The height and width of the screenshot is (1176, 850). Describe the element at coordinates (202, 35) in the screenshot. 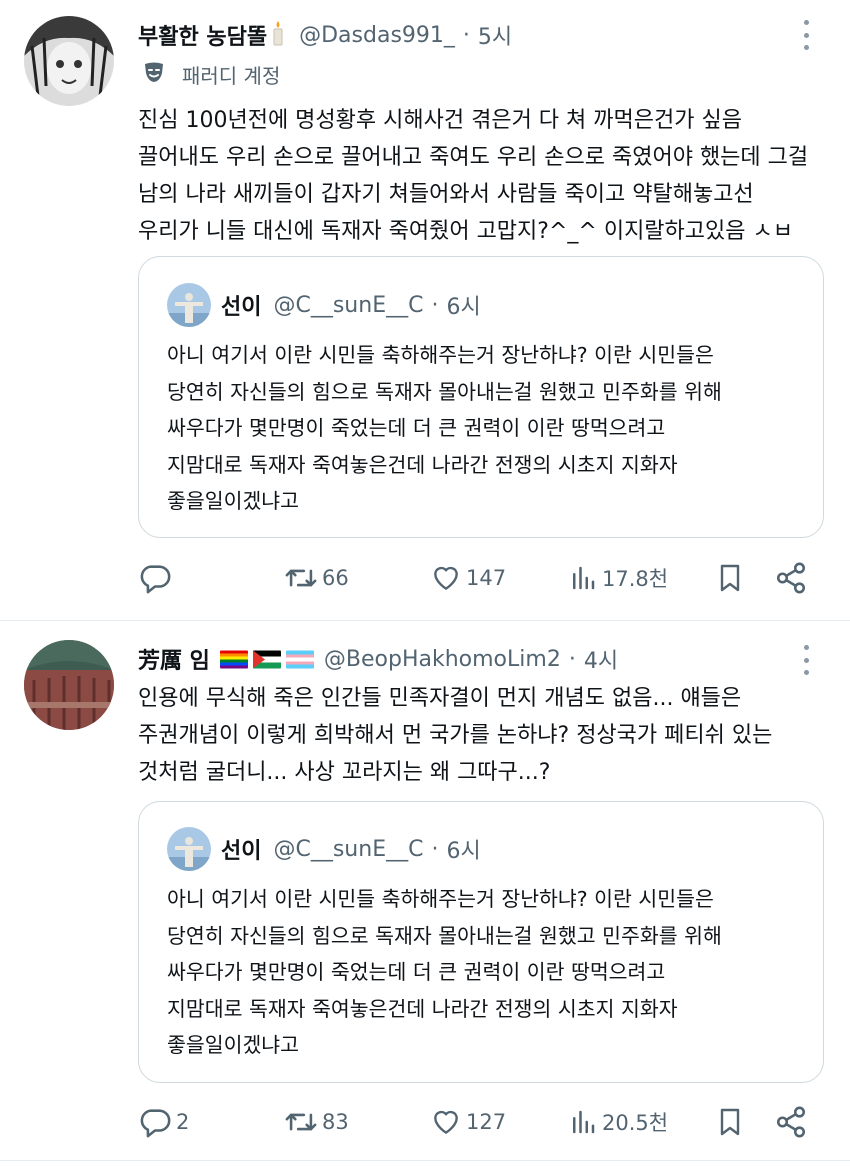

I see `display-name: 부활한 농담똘` at that location.